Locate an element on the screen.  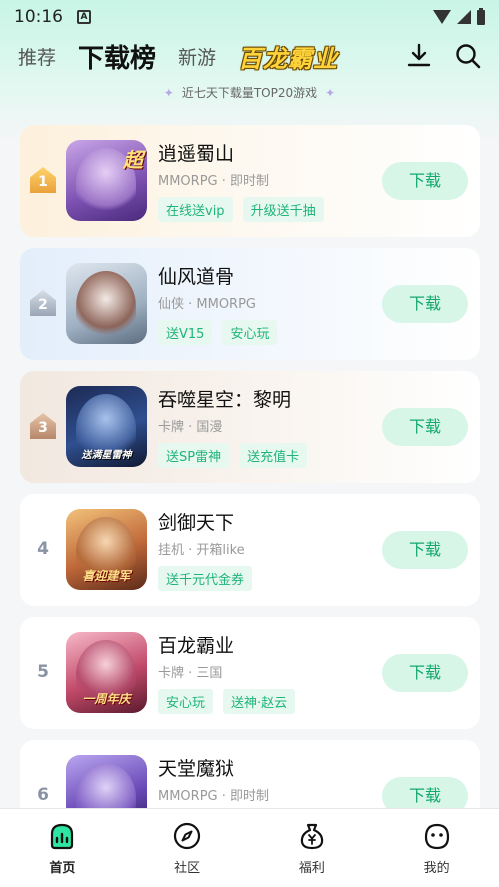
top-nav: 推荐 下载榜 新游 百龙霸业 is located at coordinates (249, 56).